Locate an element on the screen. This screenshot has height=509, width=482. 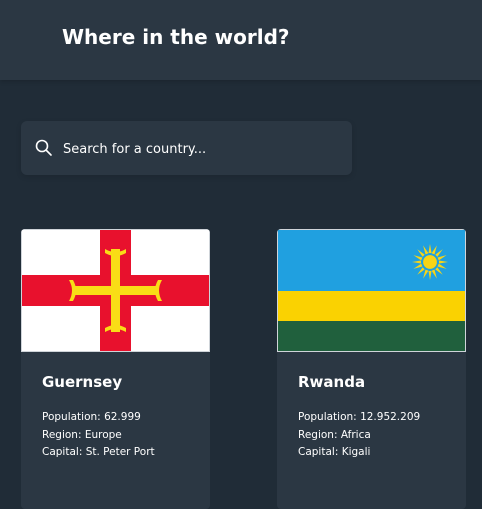
capital-row: Capital: Kigali is located at coordinates (359, 453).